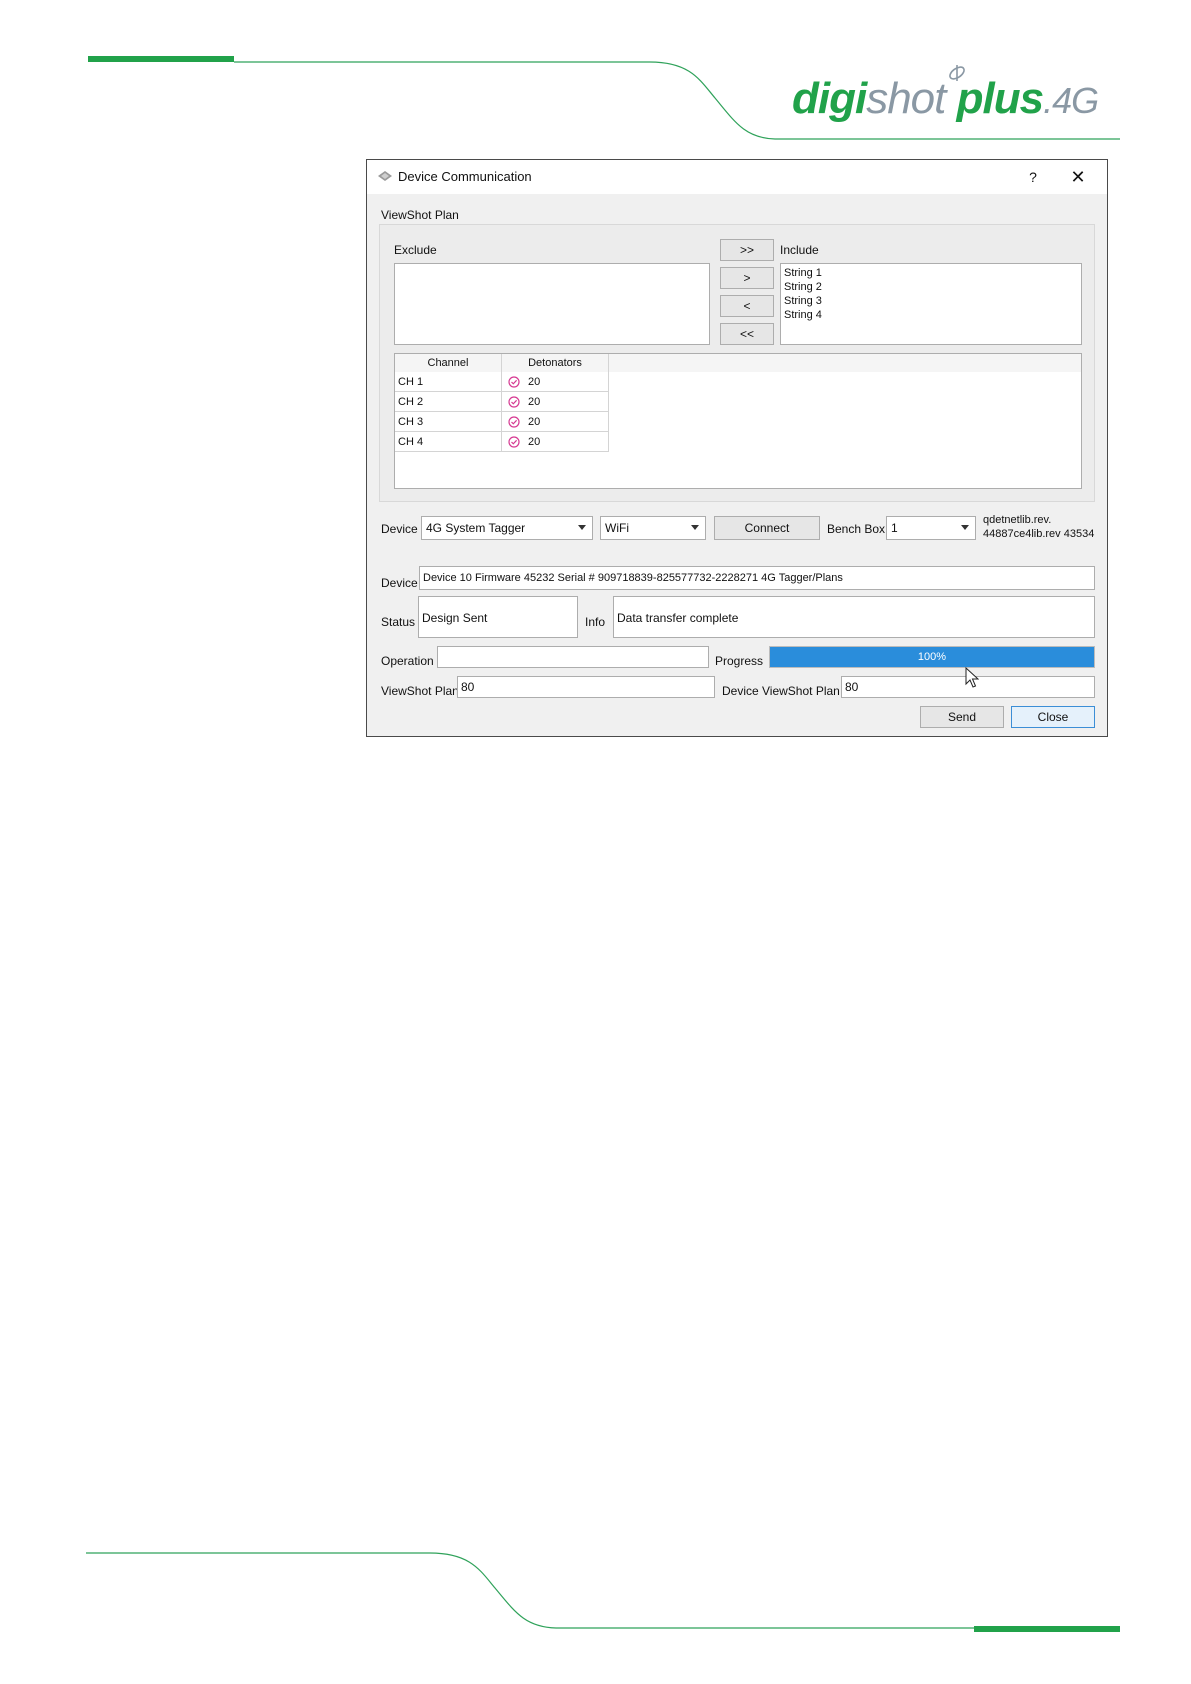 The height and width of the screenshot is (1684, 1191). Describe the element at coordinates (931, 528) in the screenshot. I see `bench-box-select: 1` at that location.